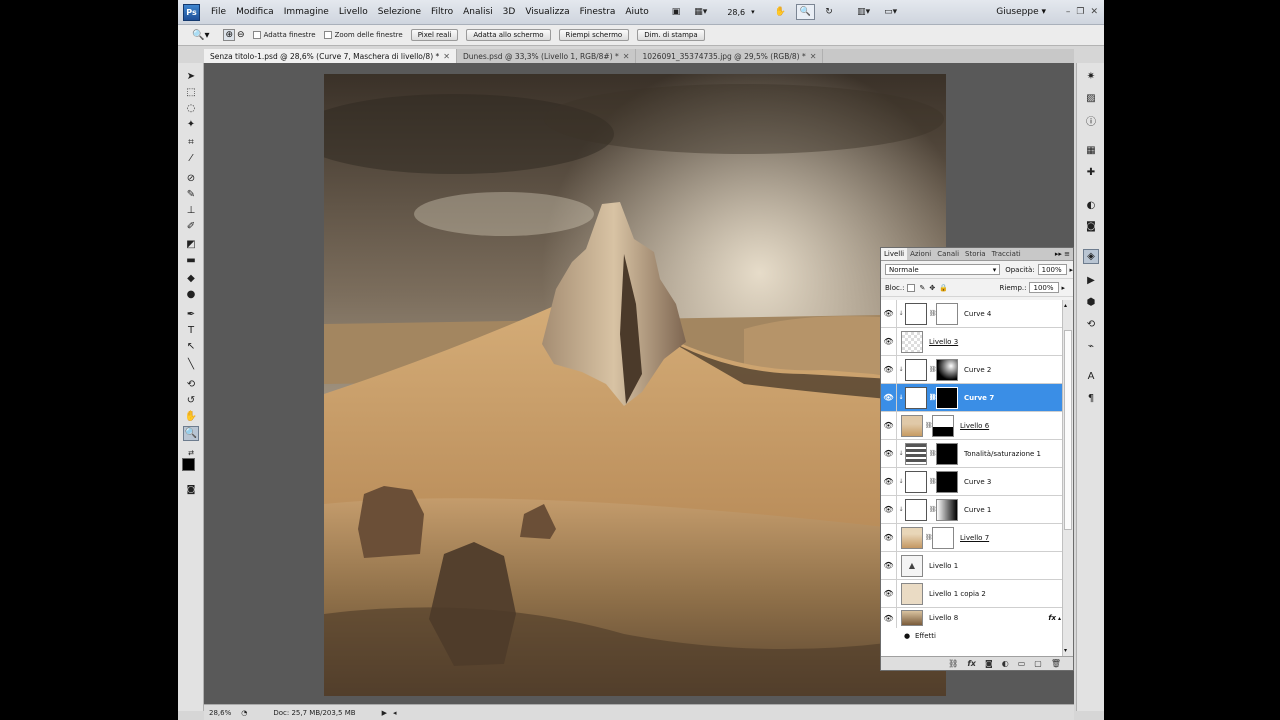  I want to click on status-menu-arrow-icon: ▶, so click(384, 713).